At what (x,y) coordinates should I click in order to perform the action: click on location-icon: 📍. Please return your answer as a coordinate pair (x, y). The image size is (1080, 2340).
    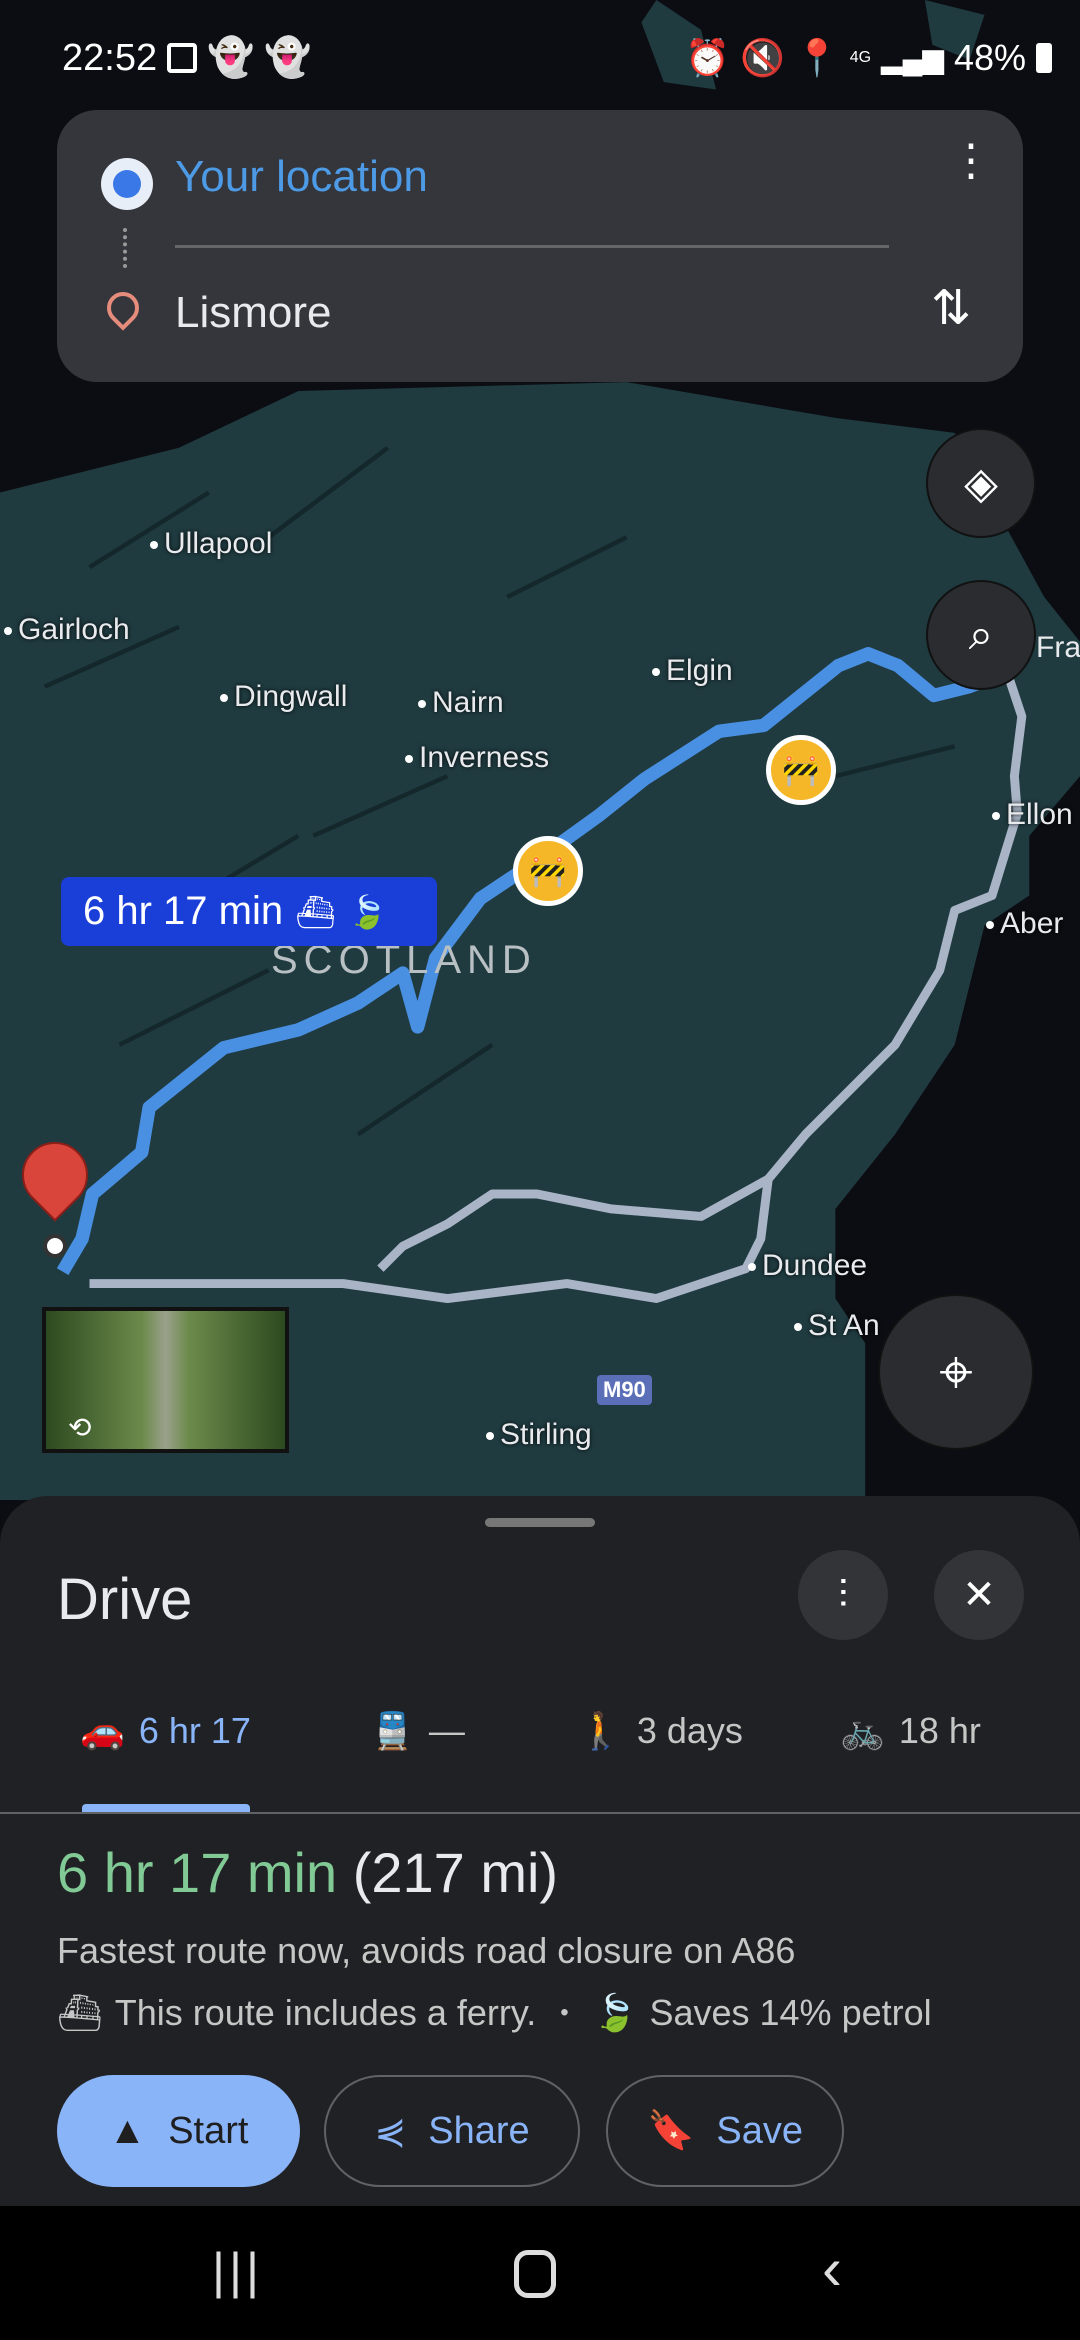
    Looking at the image, I should click on (817, 57).